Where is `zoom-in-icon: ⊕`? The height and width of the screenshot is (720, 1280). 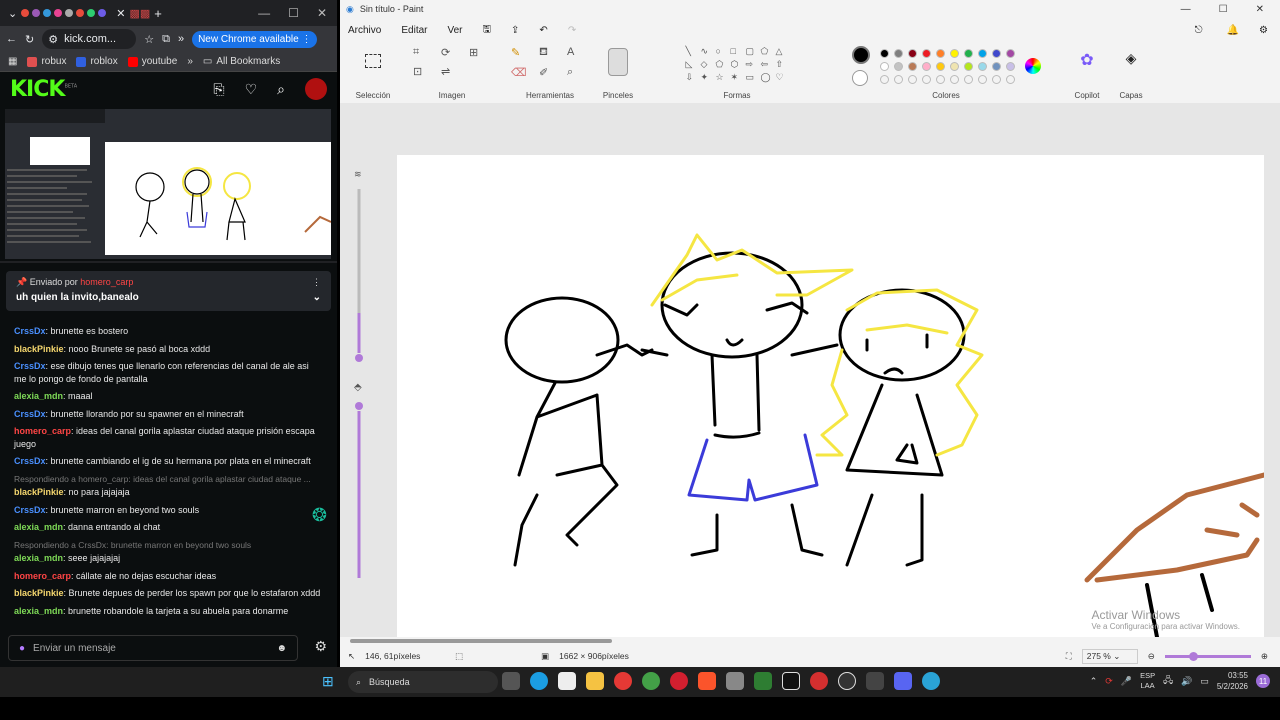
zoom-in-icon: ⊕ is located at coordinates (1264, 656).